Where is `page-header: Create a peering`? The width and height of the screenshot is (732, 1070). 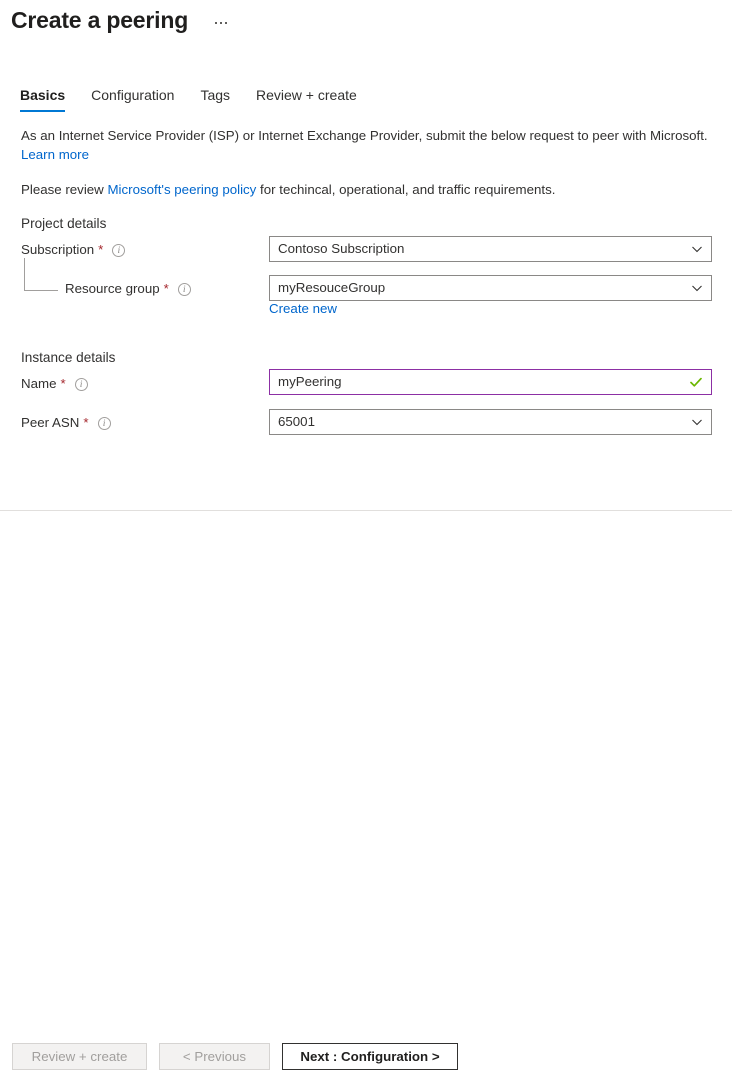 page-header: Create a peering is located at coordinates (366, 34).